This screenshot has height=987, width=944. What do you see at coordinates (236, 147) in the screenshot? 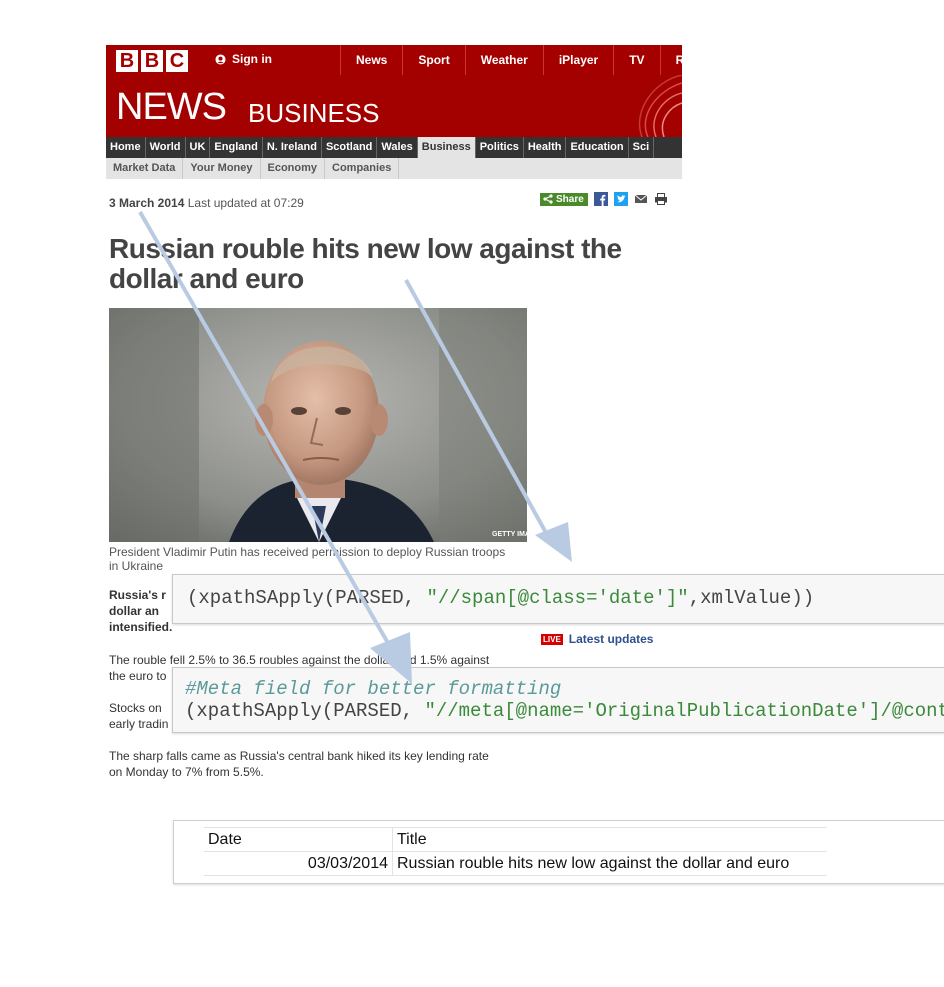
I see `nav-england: England` at bounding box center [236, 147].